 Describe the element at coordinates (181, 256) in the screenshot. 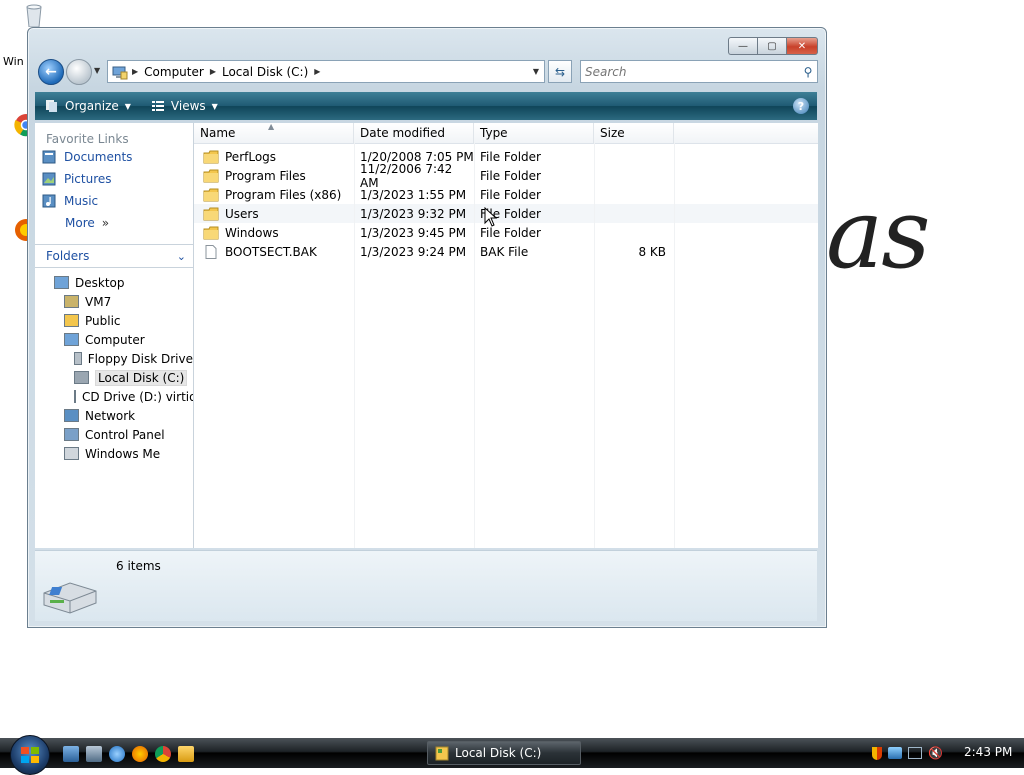

I see `chevron-down-icon: ⌄` at that location.